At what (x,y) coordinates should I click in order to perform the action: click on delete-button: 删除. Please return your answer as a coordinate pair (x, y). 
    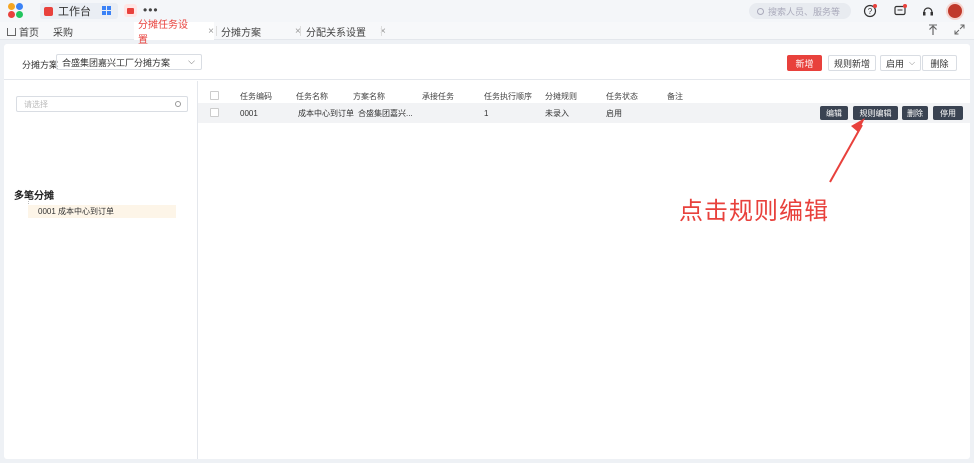
    Looking at the image, I should click on (939, 63).